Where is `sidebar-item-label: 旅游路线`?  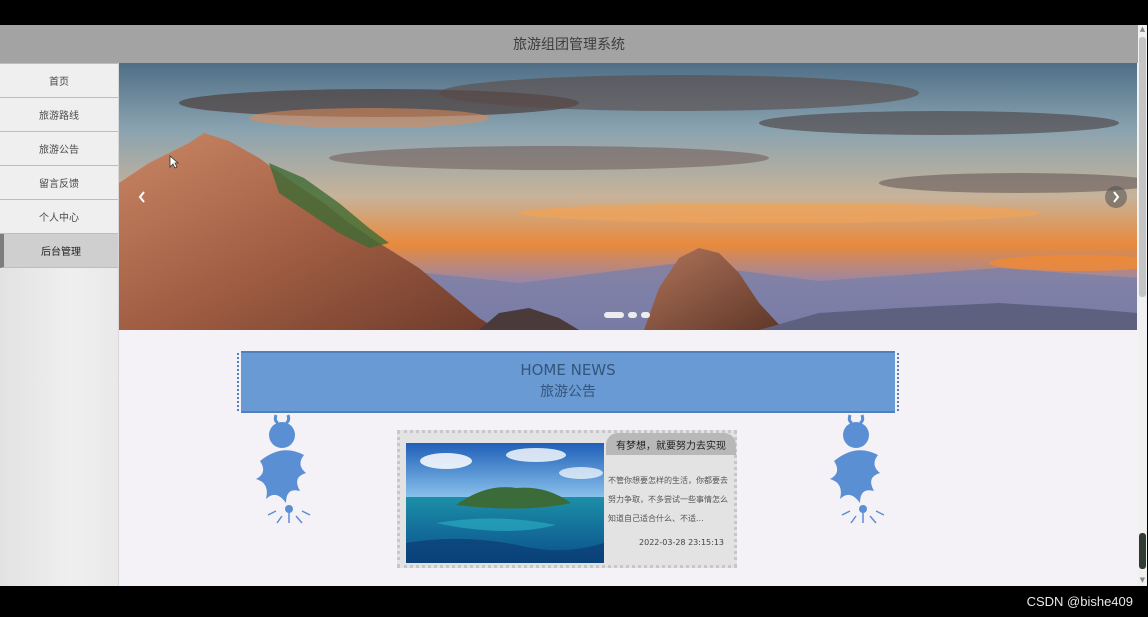
sidebar-item-label: 旅游路线 is located at coordinates (59, 116).